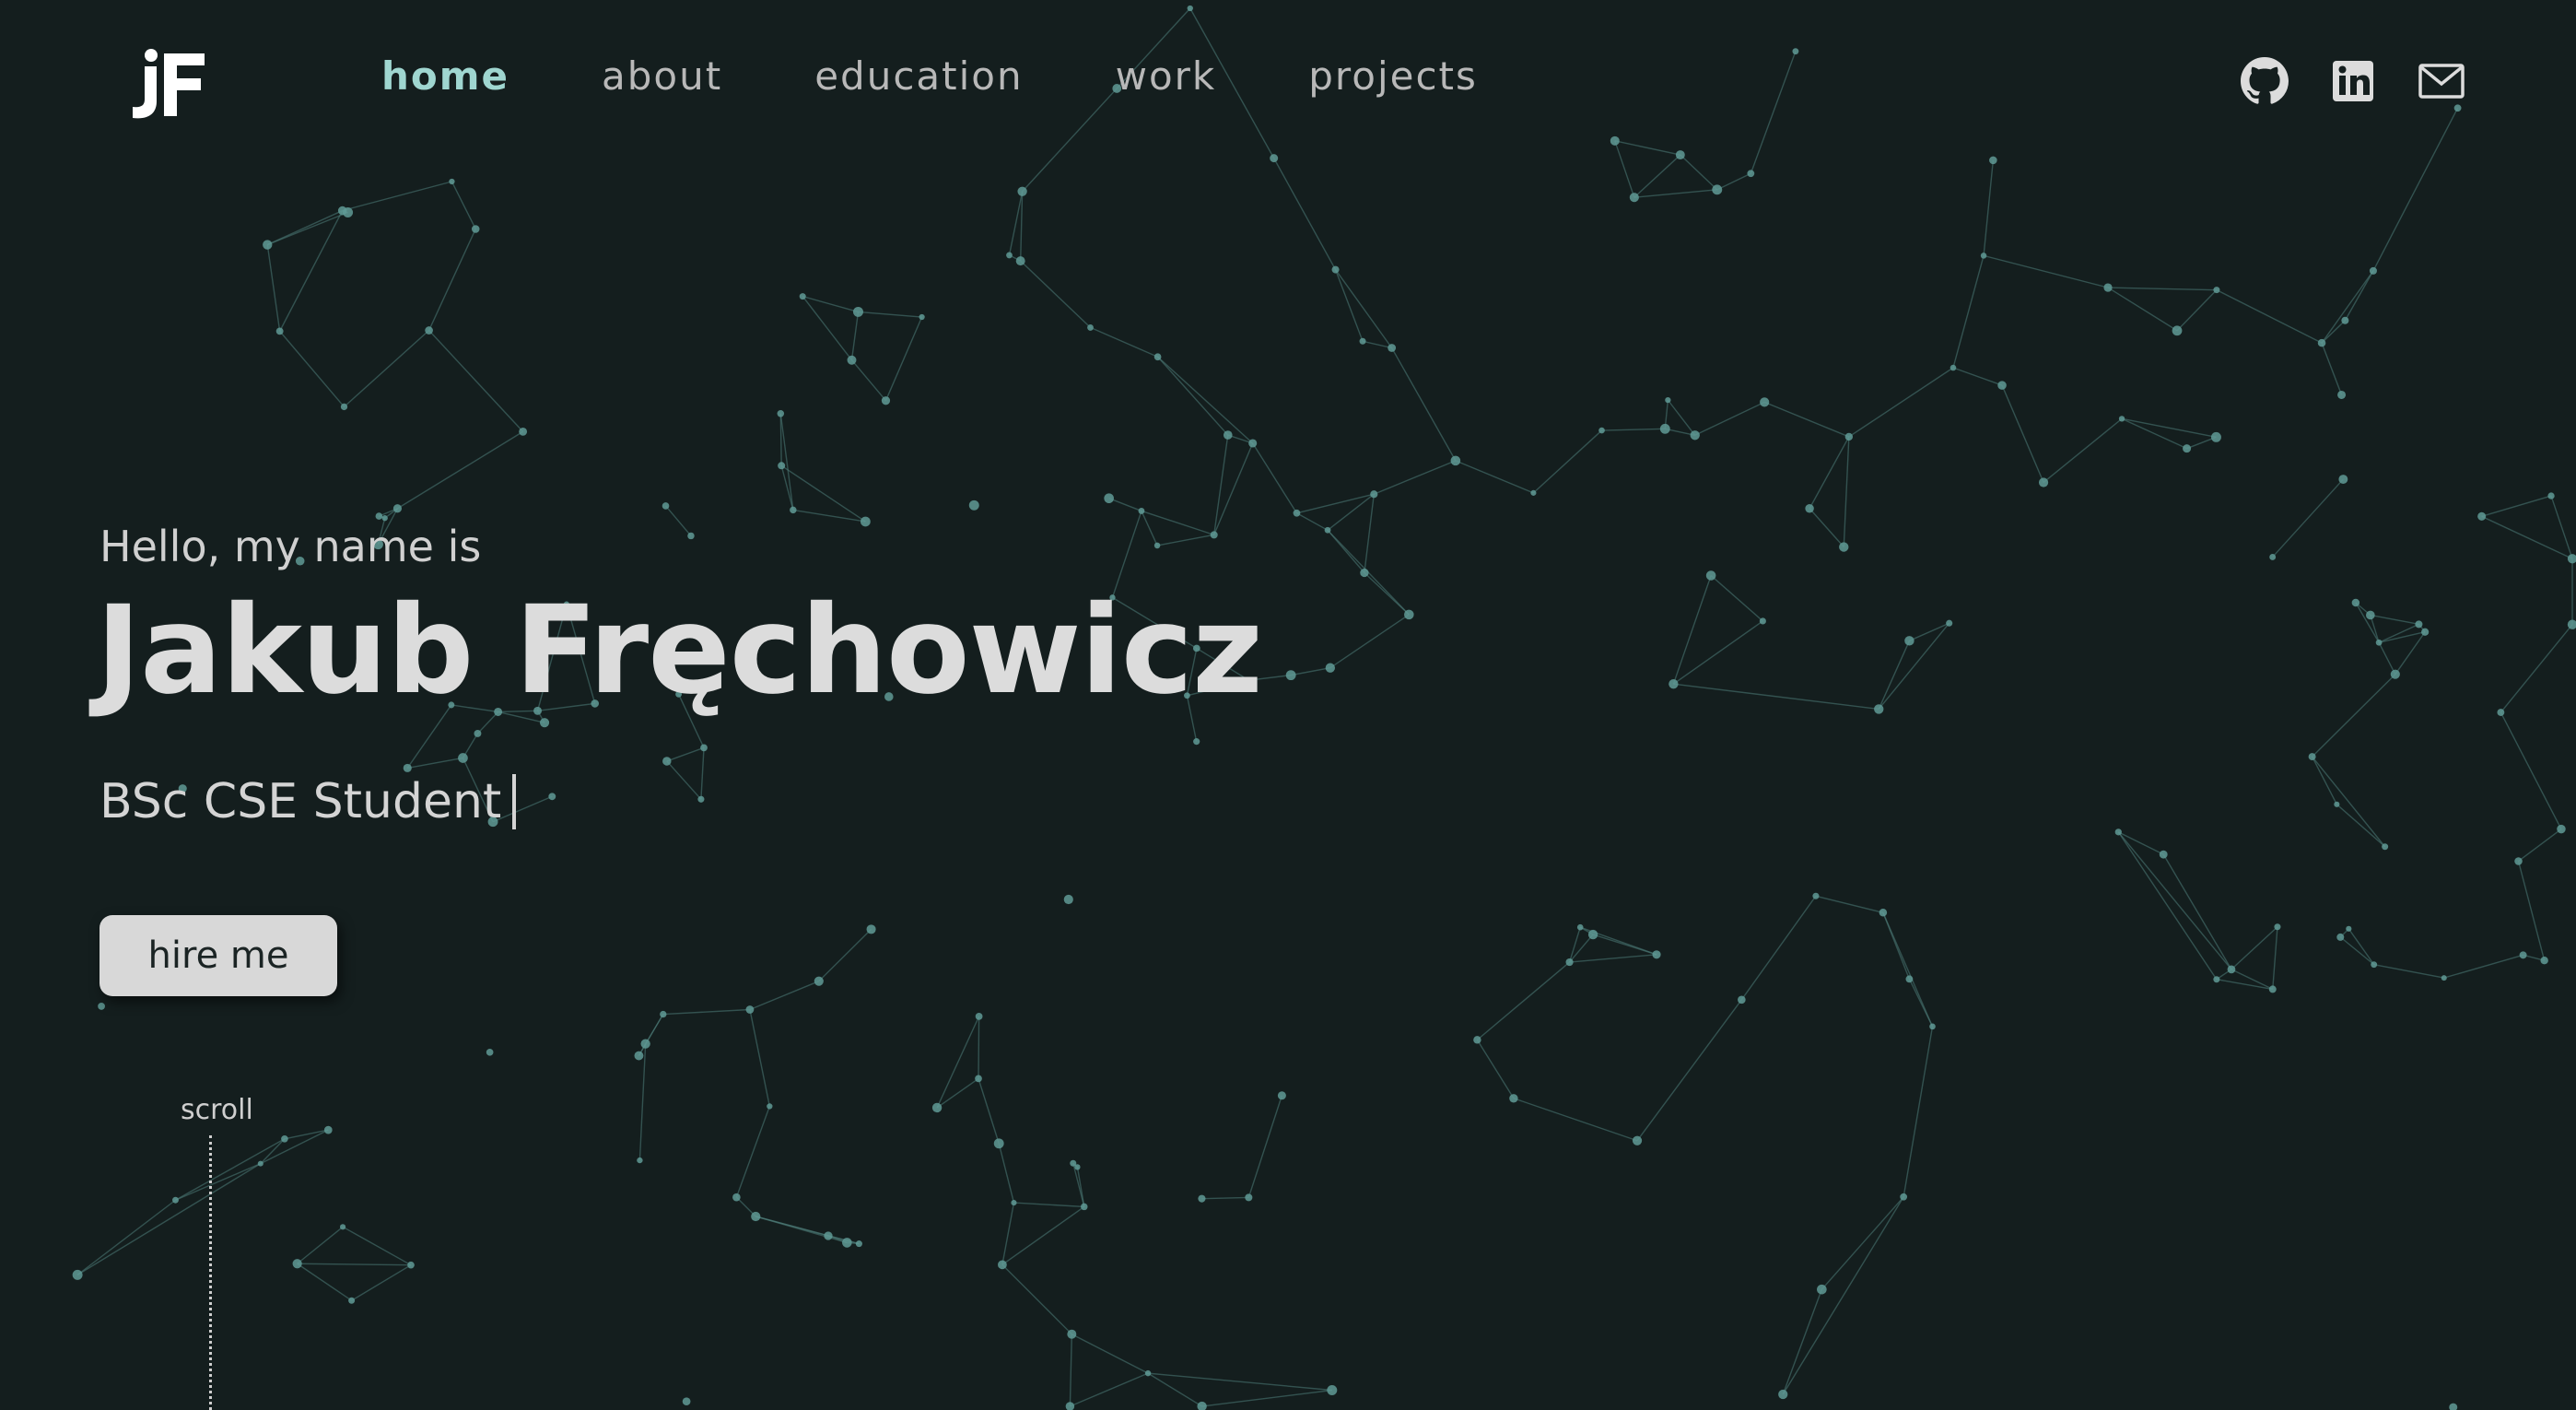 This screenshot has width=2576, height=1410. What do you see at coordinates (211, 1272) in the screenshot?
I see `scroll-indicator-line` at bounding box center [211, 1272].